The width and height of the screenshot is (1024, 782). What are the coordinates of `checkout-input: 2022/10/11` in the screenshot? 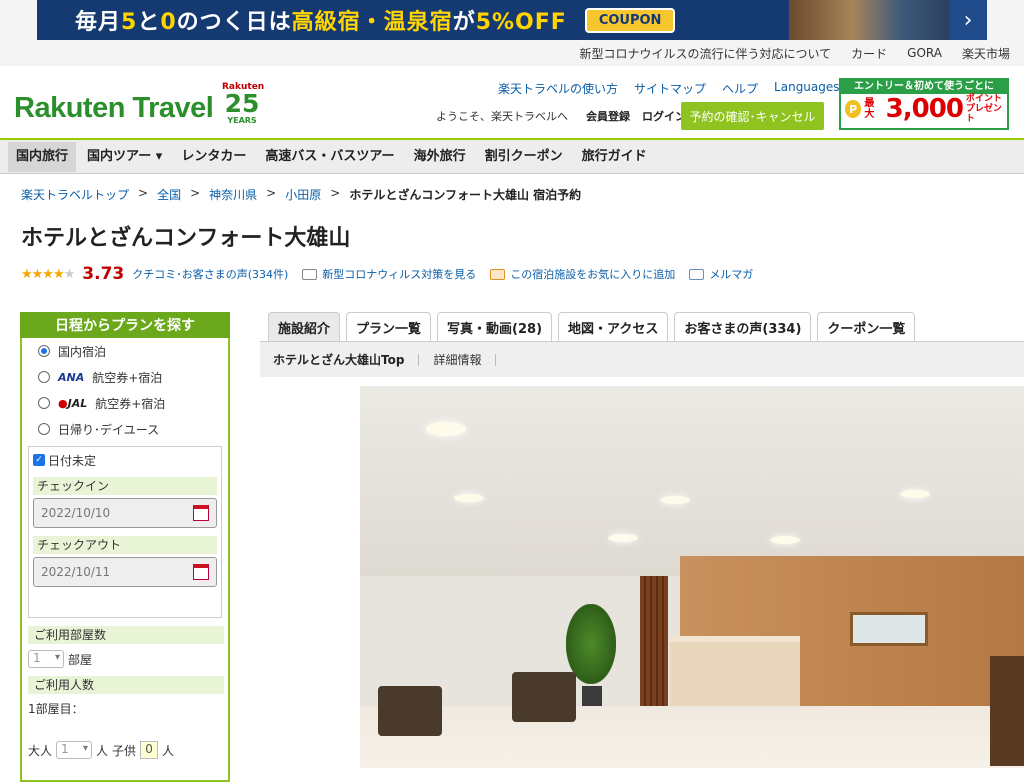 It's located at (125, 572).